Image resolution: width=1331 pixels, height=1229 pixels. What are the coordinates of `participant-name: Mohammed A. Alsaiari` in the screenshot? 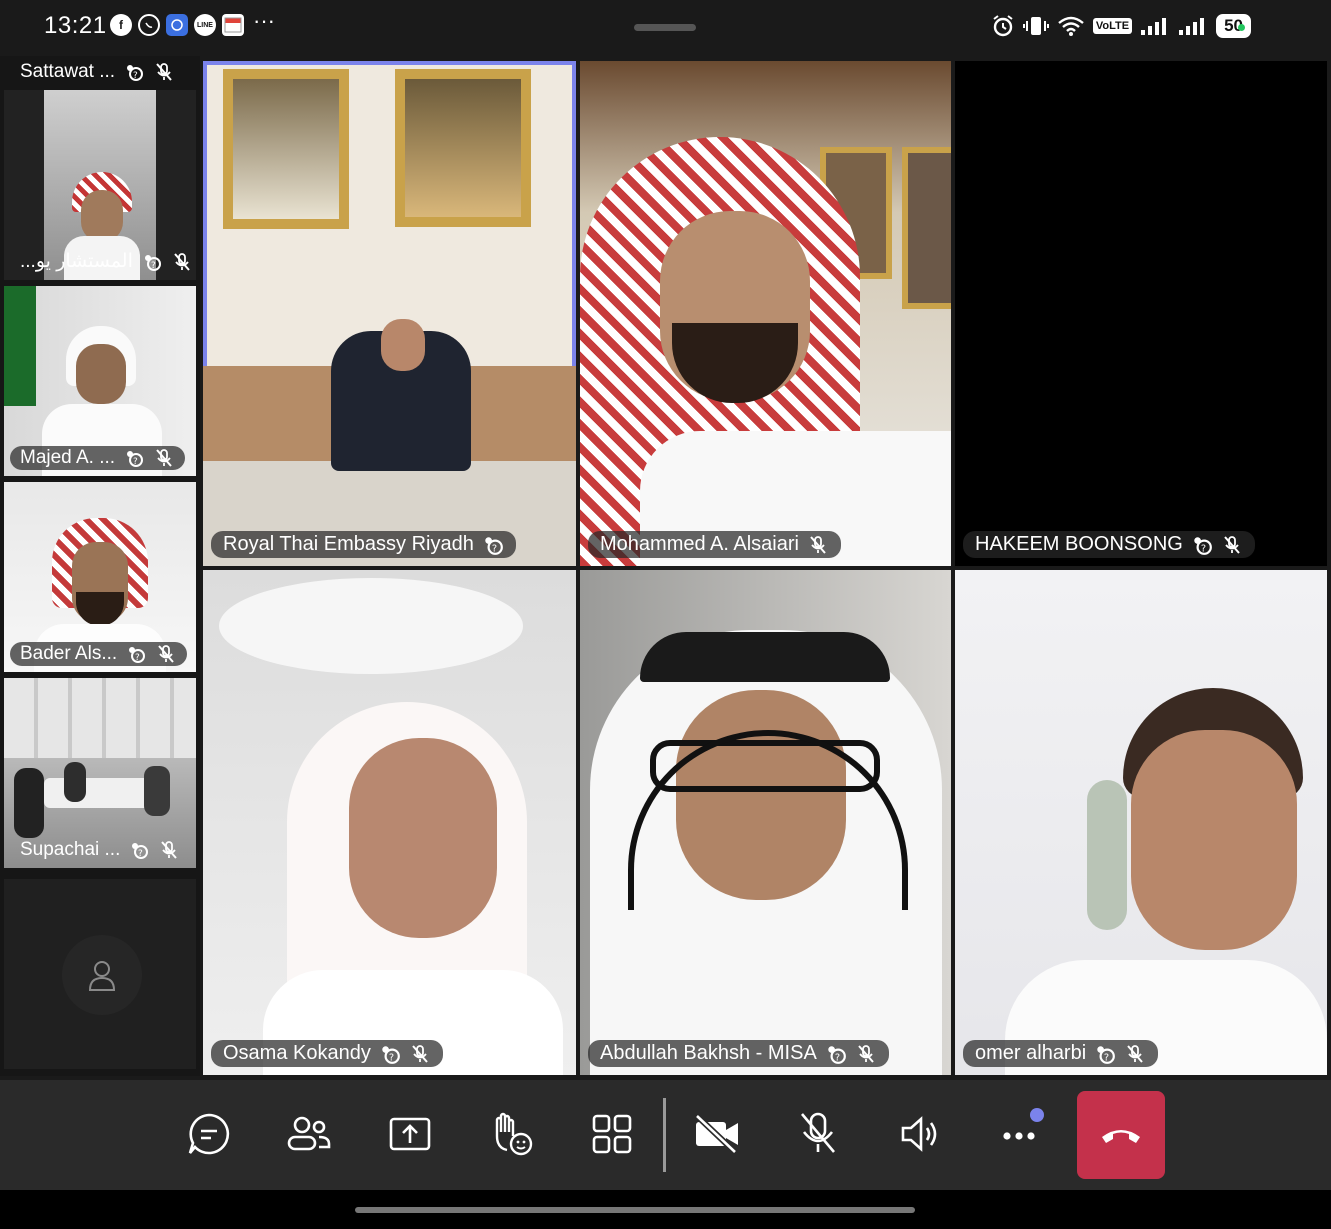 It's located at (699, 544).